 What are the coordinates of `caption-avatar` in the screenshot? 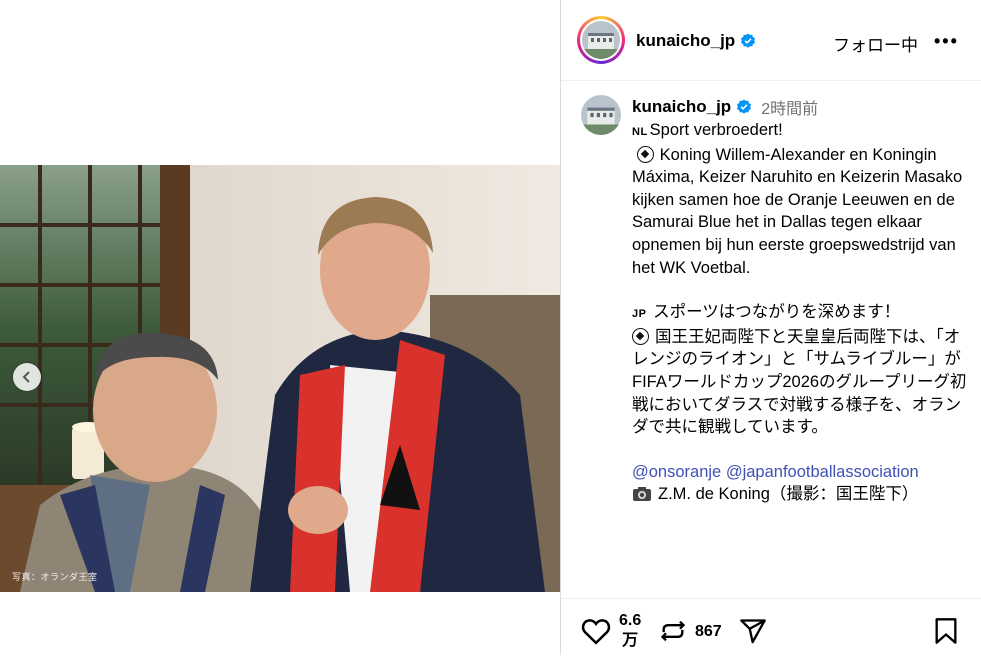 It's located at (601, 115).